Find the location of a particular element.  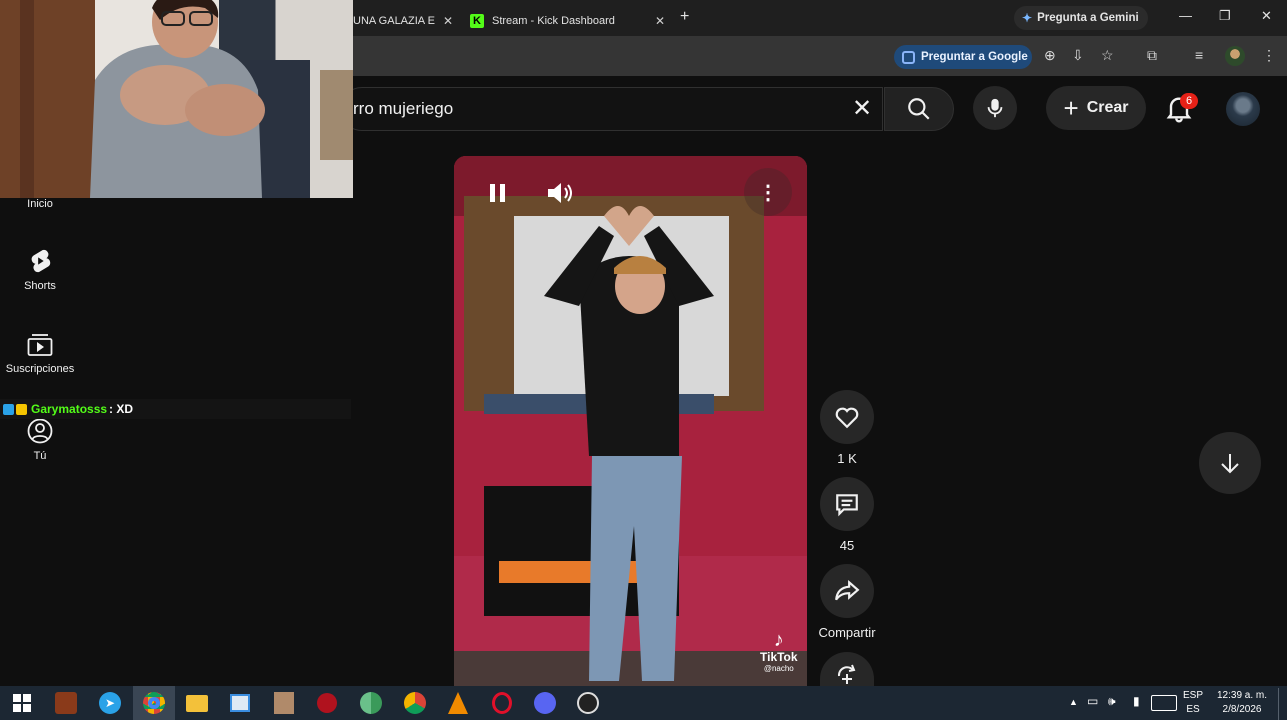

taskbar-app-chrome is located at coordinates (154, 703).